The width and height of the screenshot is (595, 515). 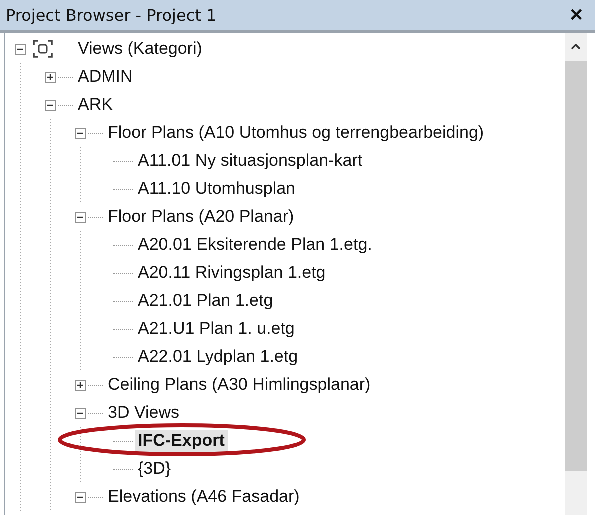 I want to click on tree-item: Floor Plans (A20 Planar), so click(x=201, y=217).